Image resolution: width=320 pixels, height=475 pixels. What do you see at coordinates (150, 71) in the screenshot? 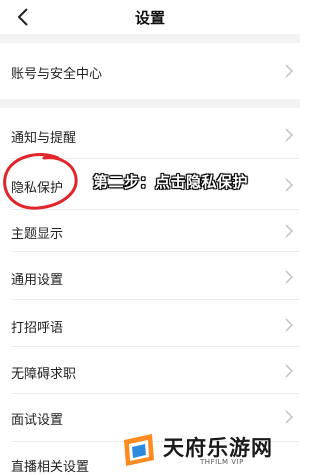
I see `settings-item-account-security: 账号与安全中心` at bounding box center [150, 71].